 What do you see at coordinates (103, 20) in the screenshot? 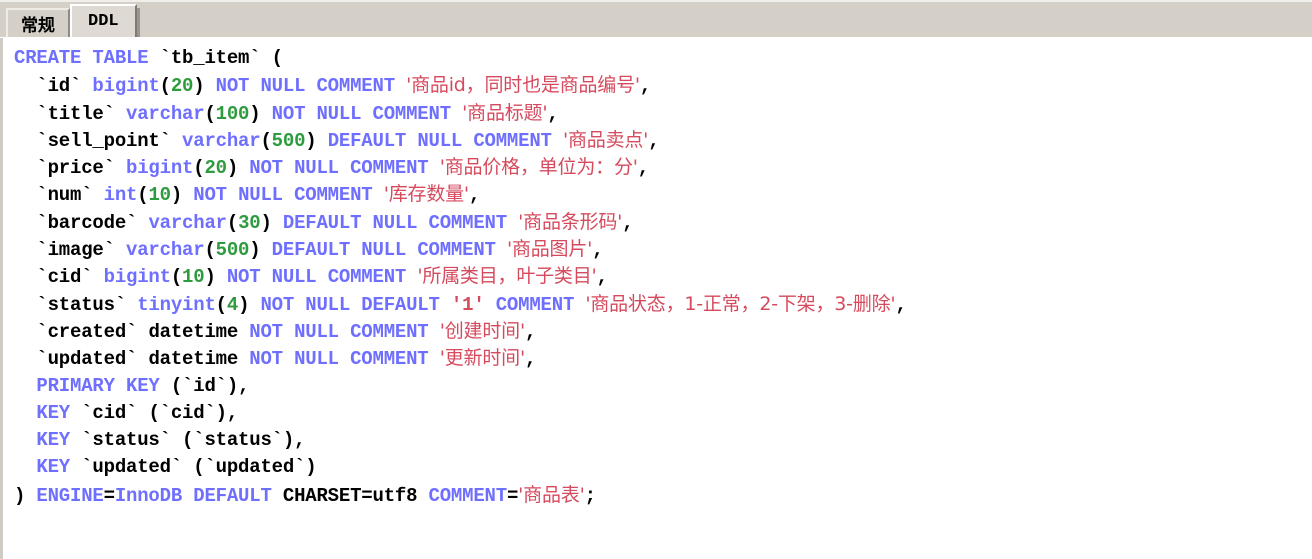
I see `tab-ddl: DDL` at bounding box center [103, 20].